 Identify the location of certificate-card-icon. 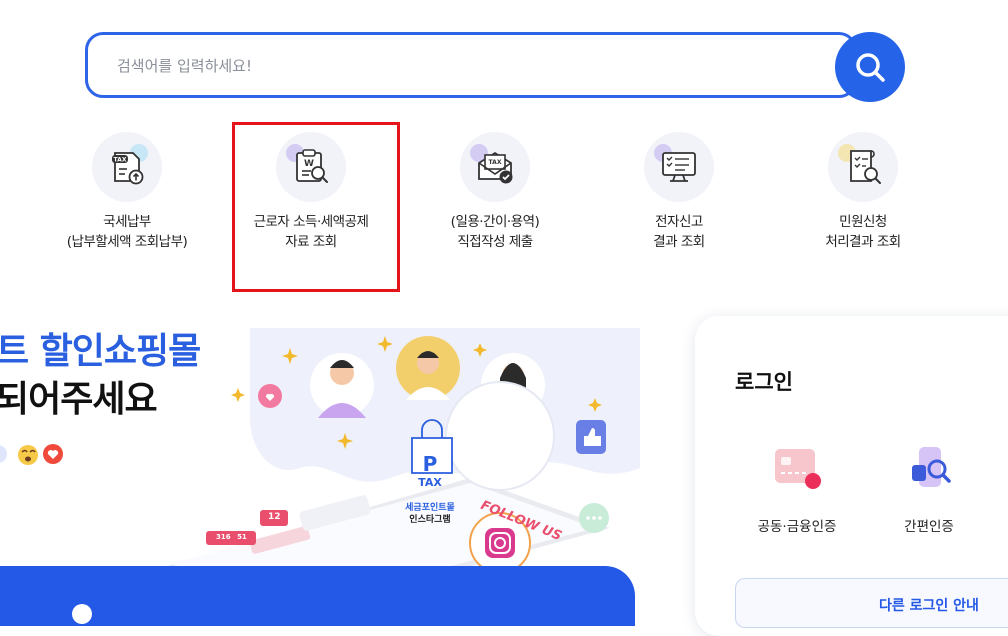
(798, 469).